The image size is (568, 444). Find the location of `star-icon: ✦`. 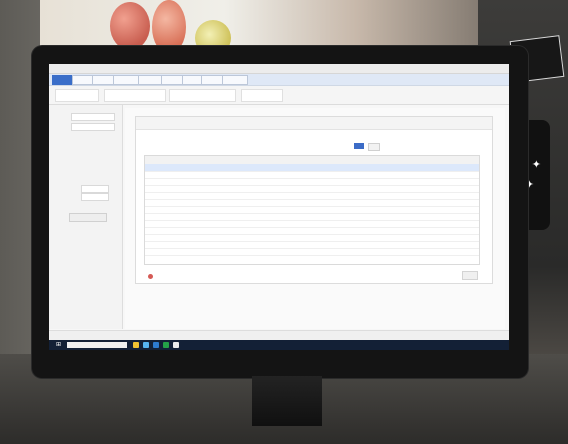

star-icon: ✦ is located at coordinates (536, 164).